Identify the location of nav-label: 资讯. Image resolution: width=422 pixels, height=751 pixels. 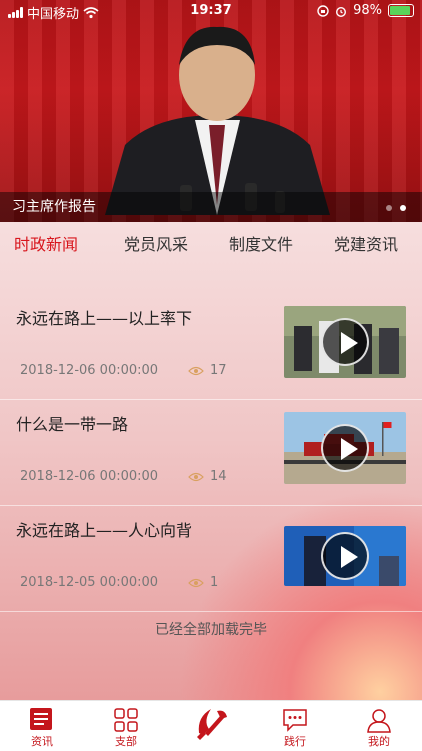
(42, 741).